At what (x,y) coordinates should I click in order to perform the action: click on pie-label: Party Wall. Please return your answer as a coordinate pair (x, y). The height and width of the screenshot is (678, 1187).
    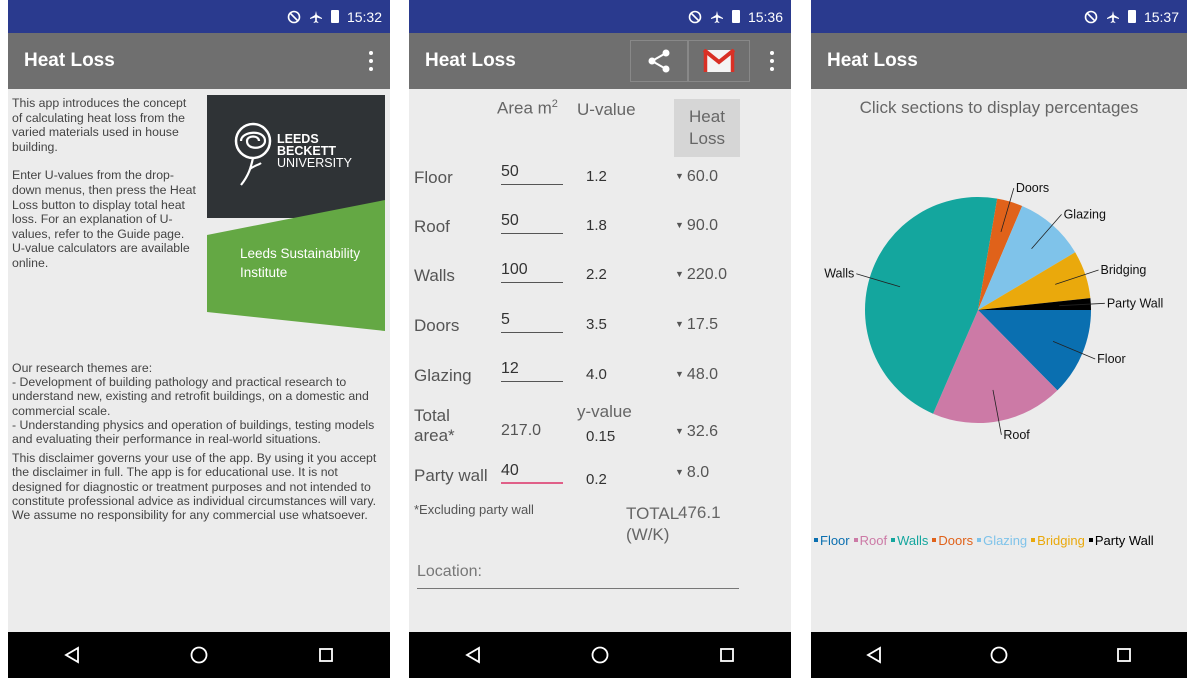
    Looking at the image, I should click on (1135, 303).